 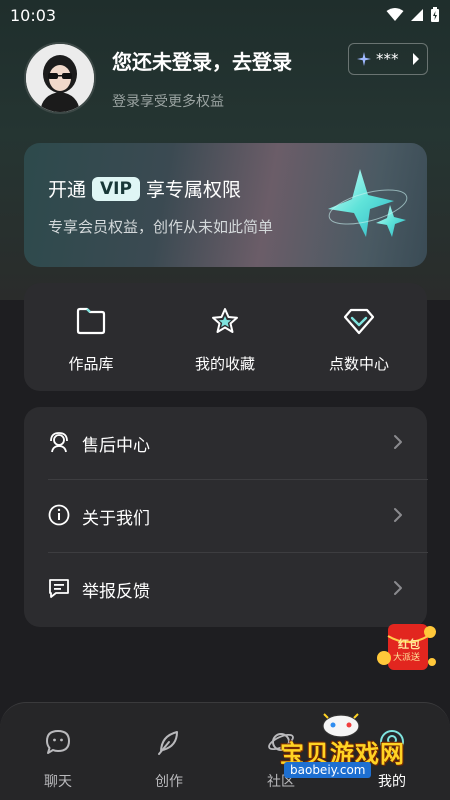 I want to click on vip-title-prefix: 开通, so click(x=67, y=190).